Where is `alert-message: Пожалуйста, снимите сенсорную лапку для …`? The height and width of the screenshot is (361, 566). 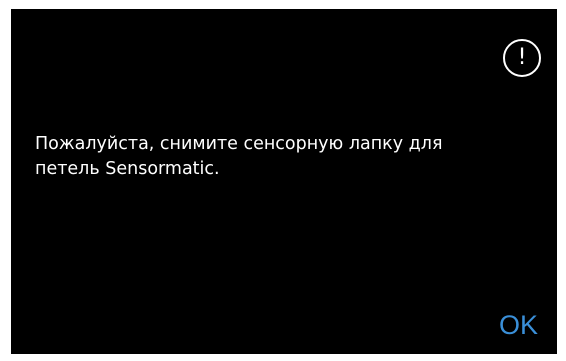
alert-message: Пожалуйста, снимите сенсорную лапку для … is located at coordinates (239, 156).